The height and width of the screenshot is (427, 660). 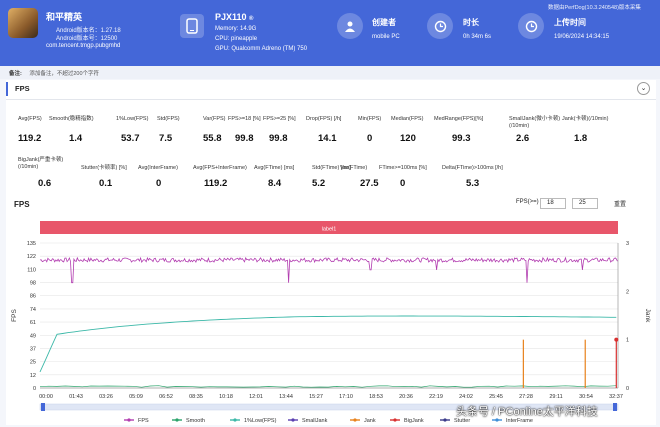 I want to click on stat-value: 55.8, so click(x=212, y=138).